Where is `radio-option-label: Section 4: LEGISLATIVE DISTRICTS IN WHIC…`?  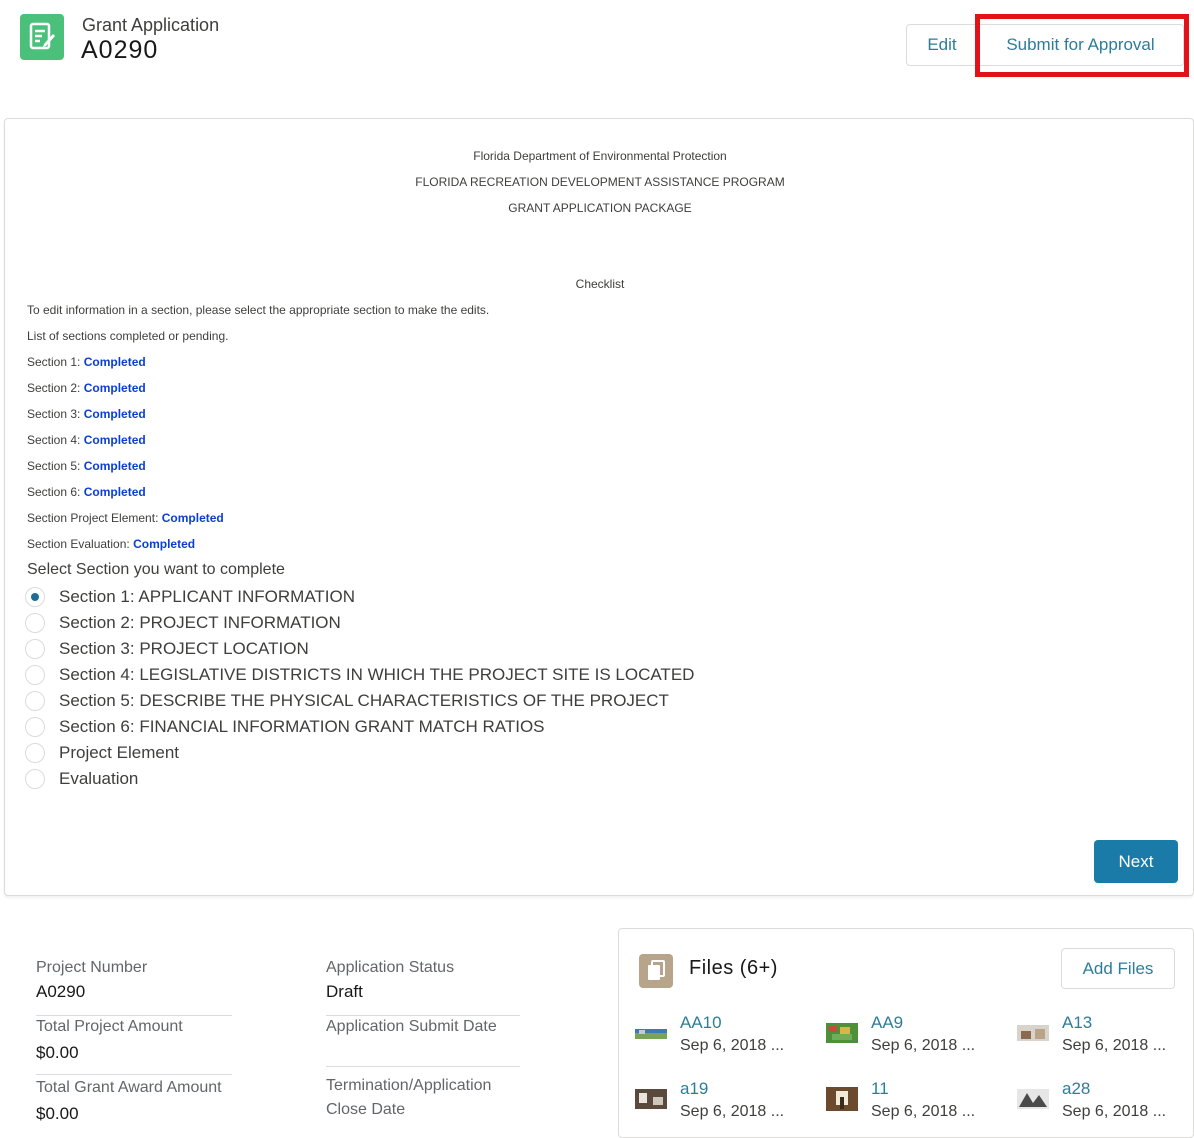
radio-option-label: Section 4: LEGISLATIVE DISTRICTS IN WHIC… is located at coordinates (377, 674).